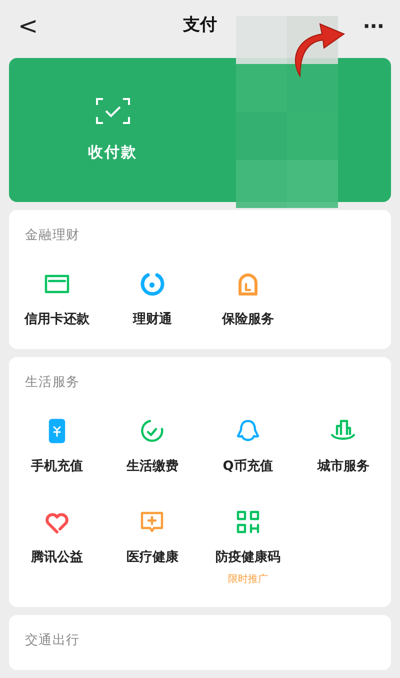 The image size is (400, 678). Describe the element at coordinates (56, 295) in the screenshot. I see `service-item: 信用卡还款` at that location.